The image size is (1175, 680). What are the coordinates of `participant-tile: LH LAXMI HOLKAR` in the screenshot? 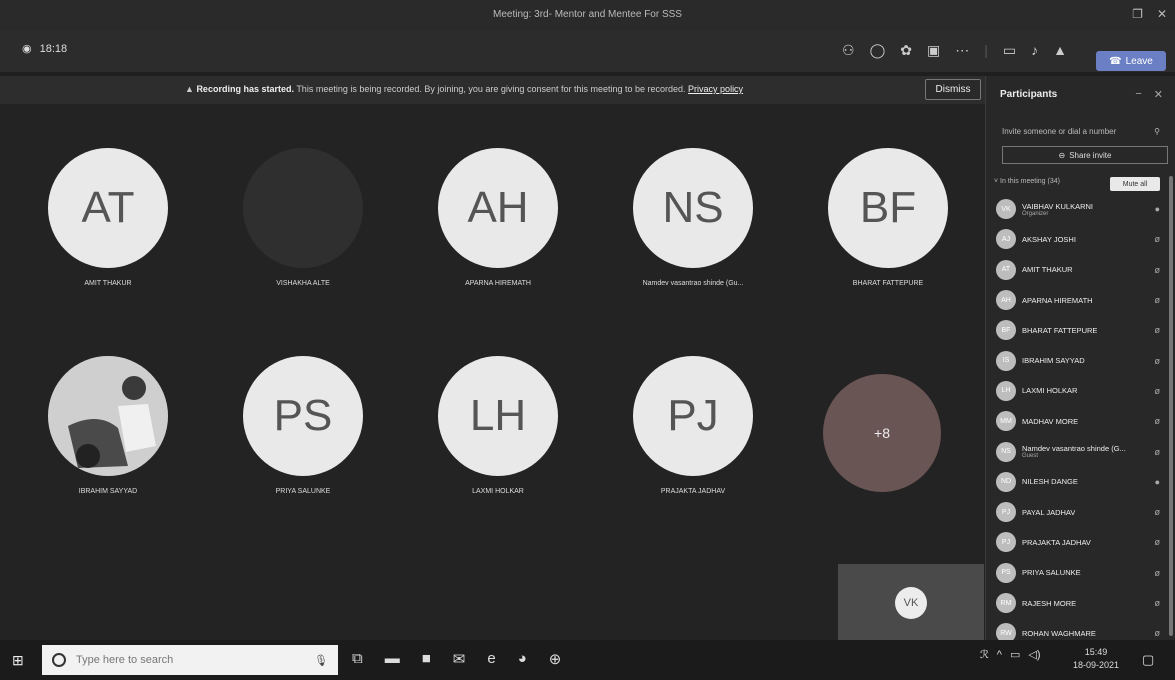 It's located at (498, 441).